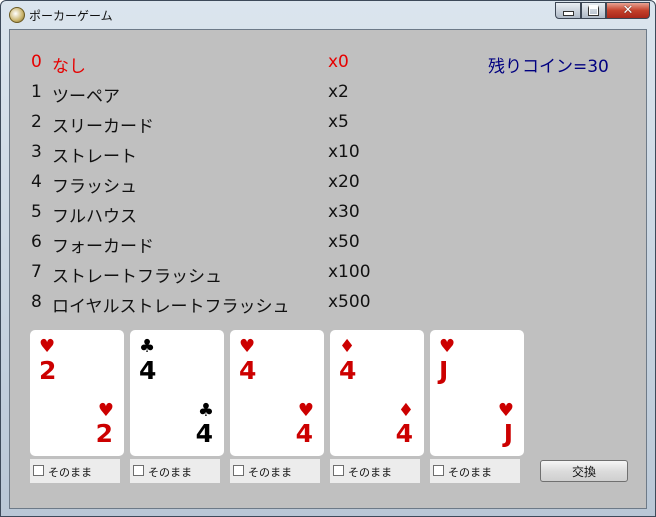  I want to click on hand-name: ストレートフラッシュ, so click(137, 277).